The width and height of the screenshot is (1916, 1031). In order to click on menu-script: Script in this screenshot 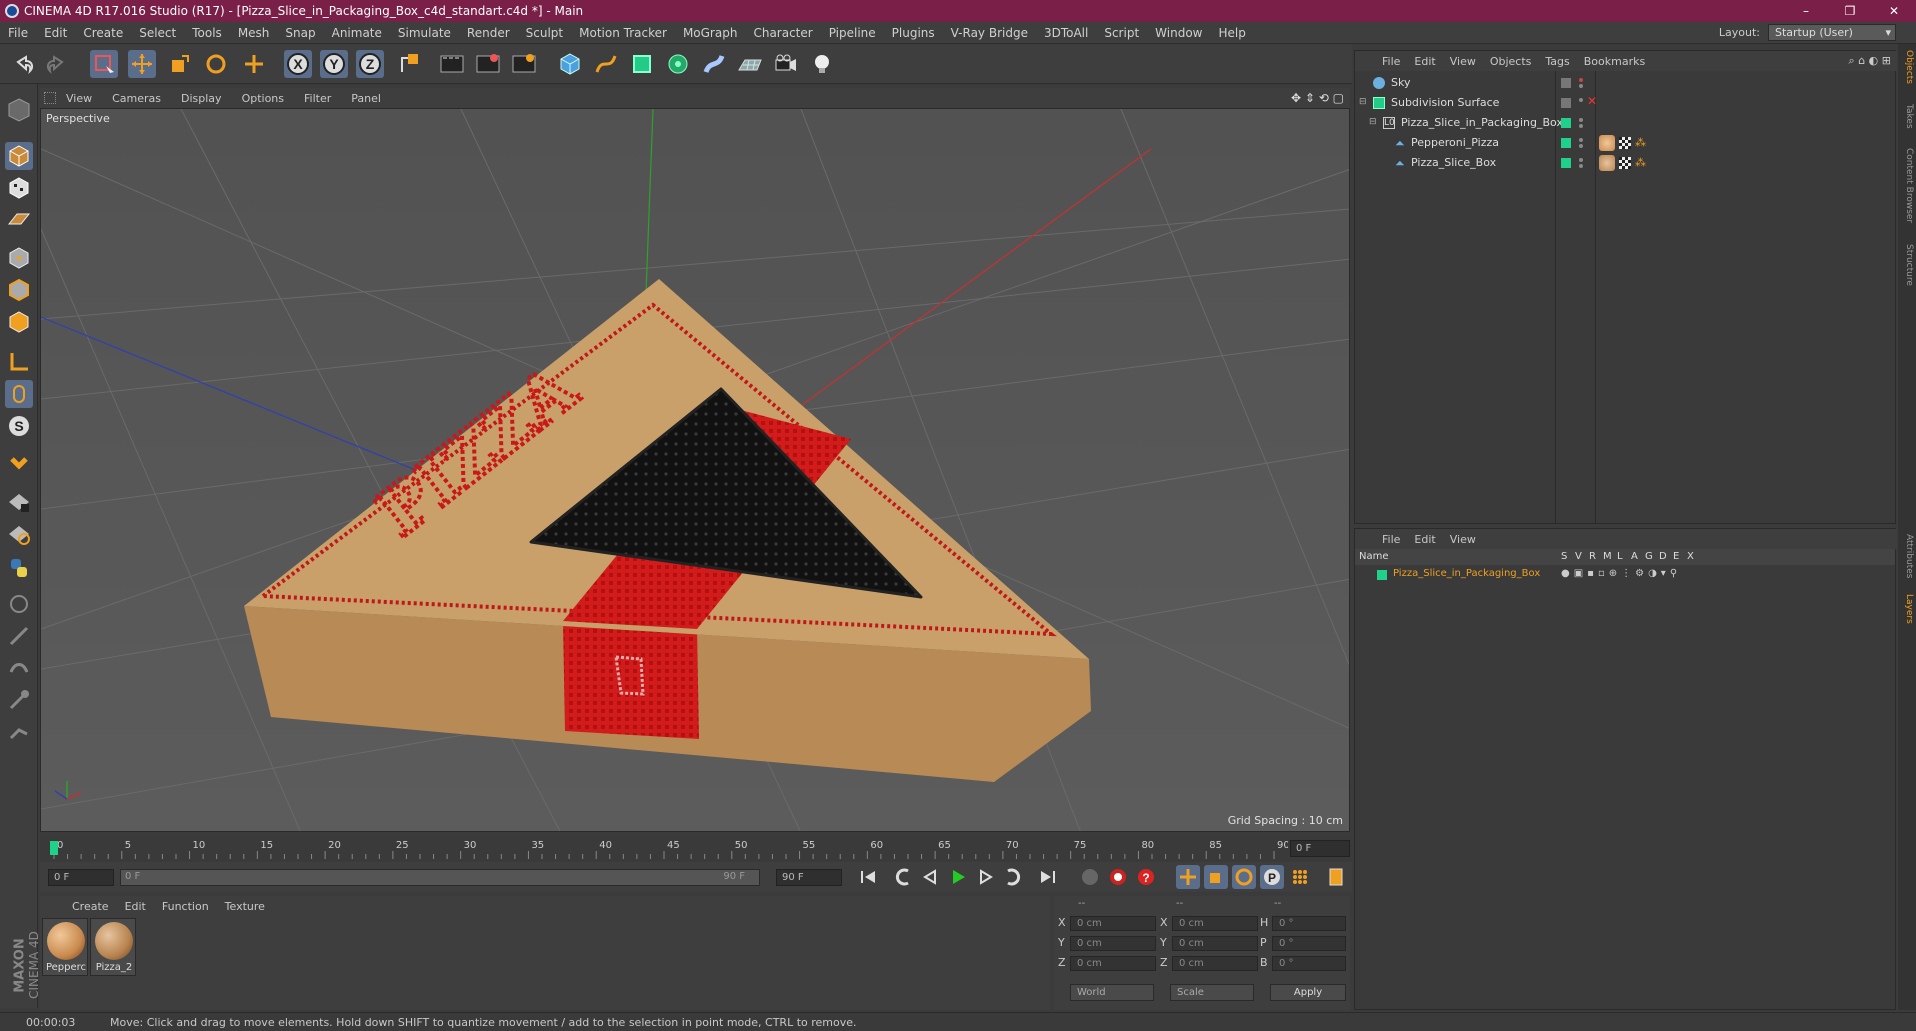, I will do `click(1121, 33)`.